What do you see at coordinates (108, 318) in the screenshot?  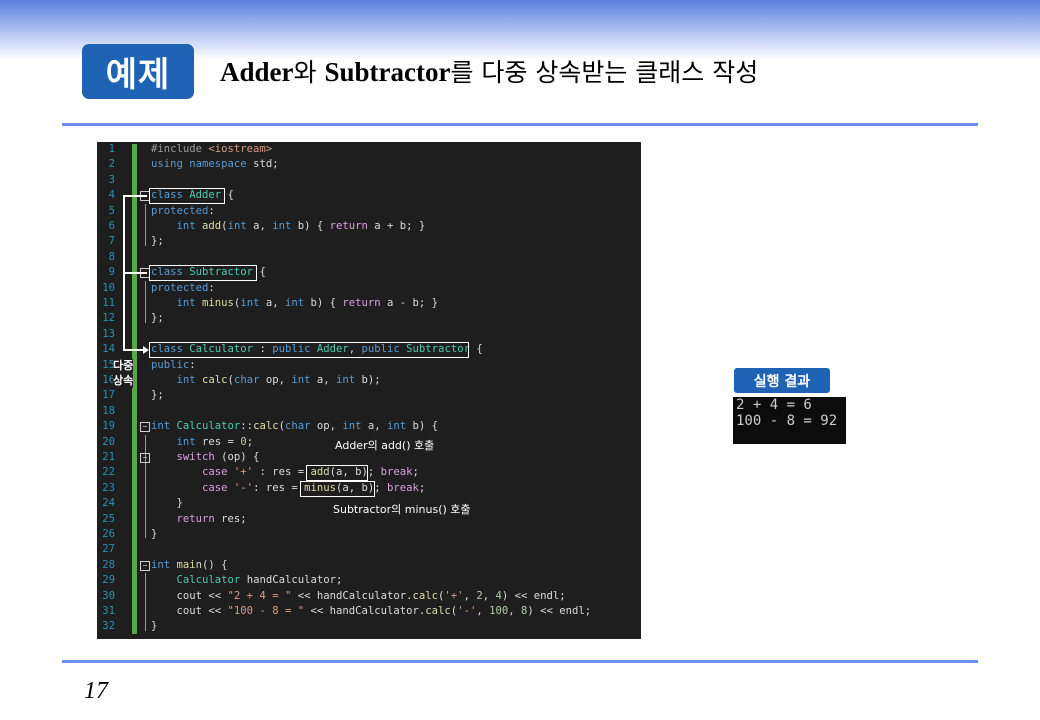 I see `line-number: 12` at bounding box center [108, 318].